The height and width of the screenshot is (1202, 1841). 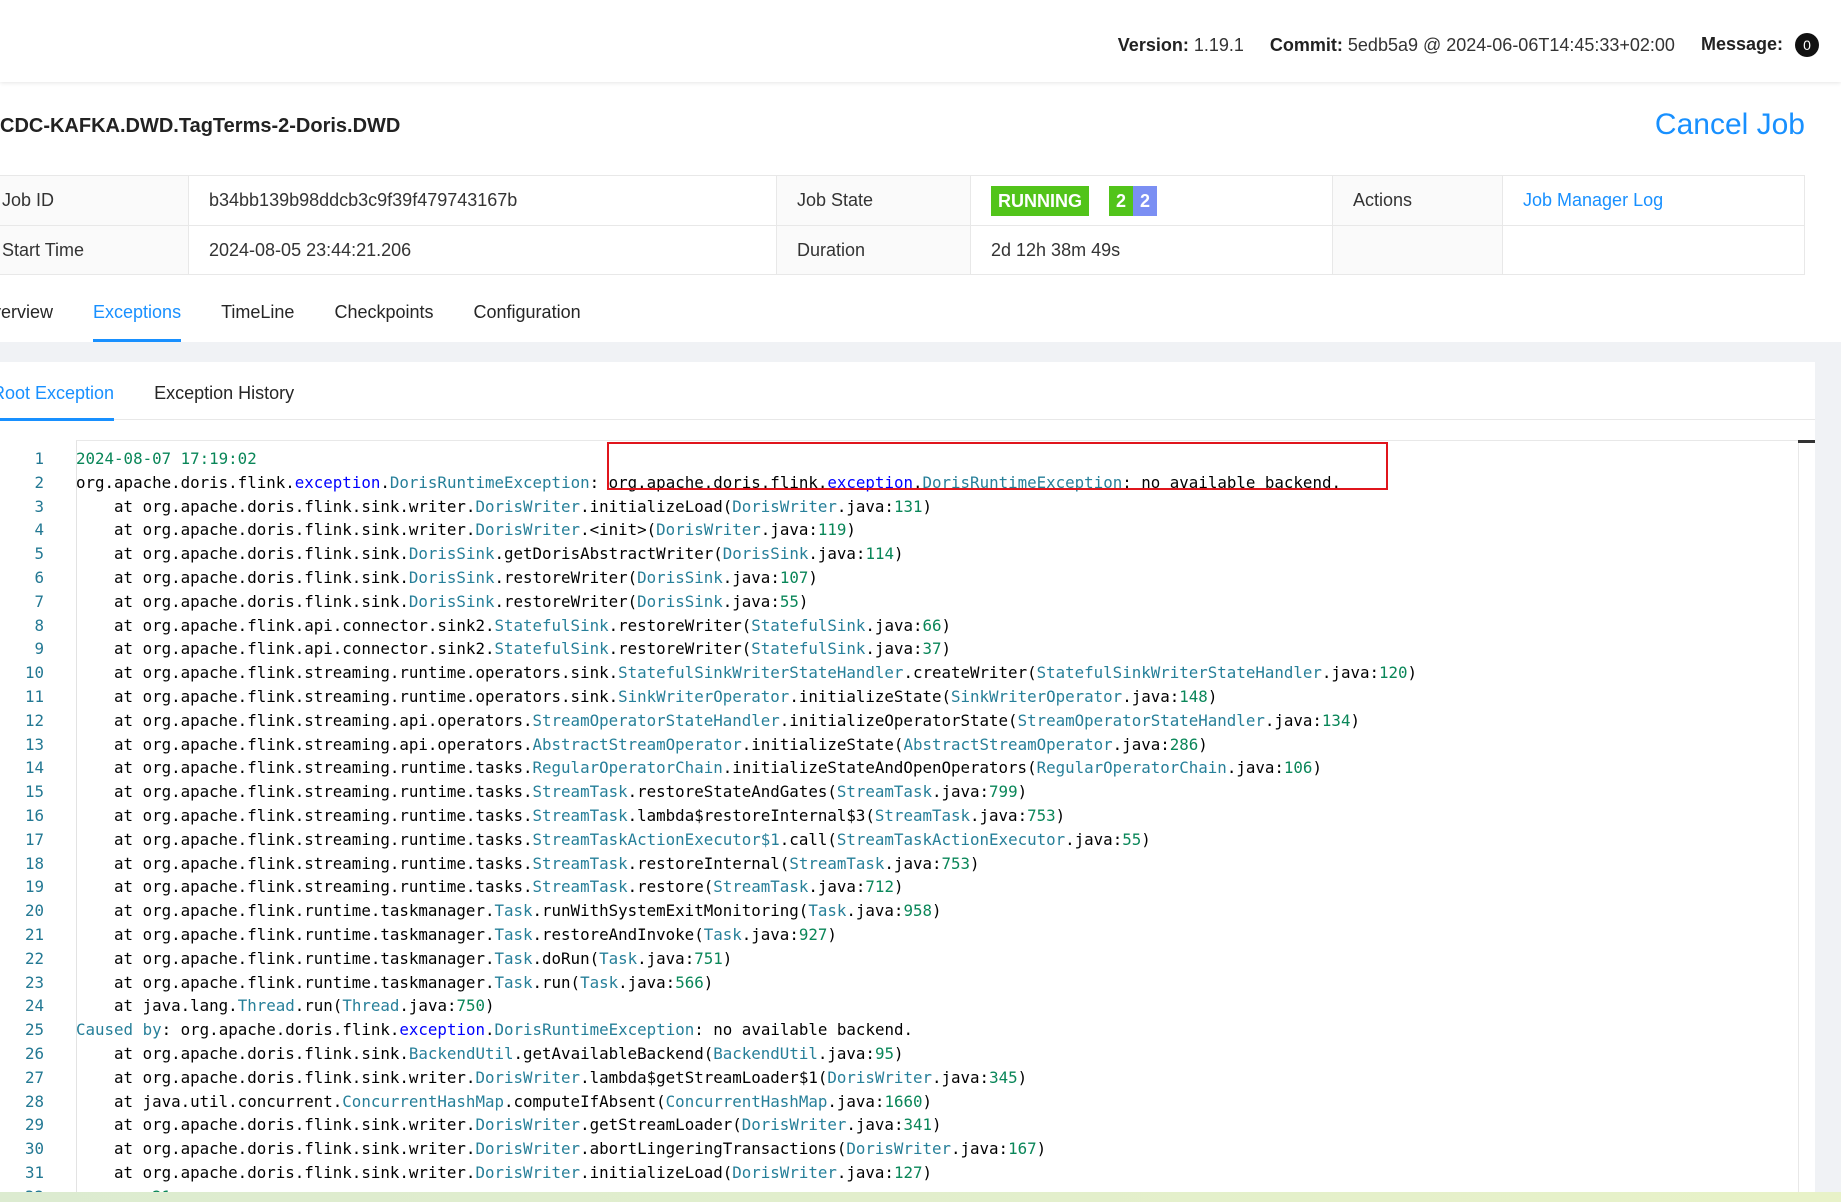 I want to click on tab-checkpoints: Checkpoints, so click(x=383, y=316).